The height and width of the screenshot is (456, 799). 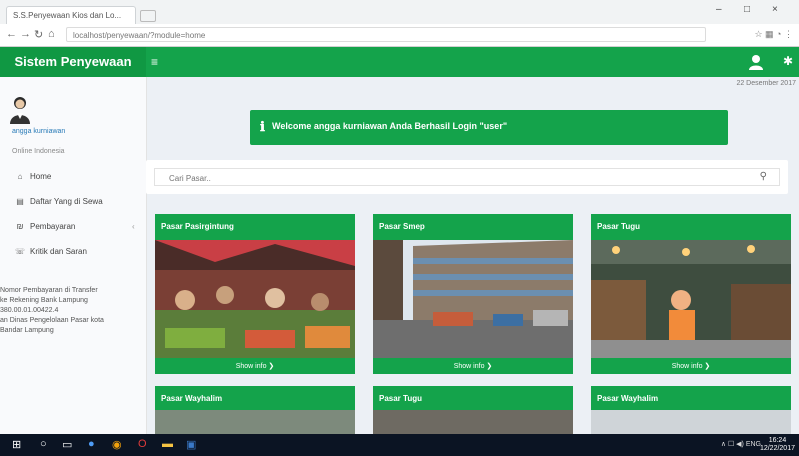 I want to click on search-field-wrapper: ⚲, so click(x=467, y=177).